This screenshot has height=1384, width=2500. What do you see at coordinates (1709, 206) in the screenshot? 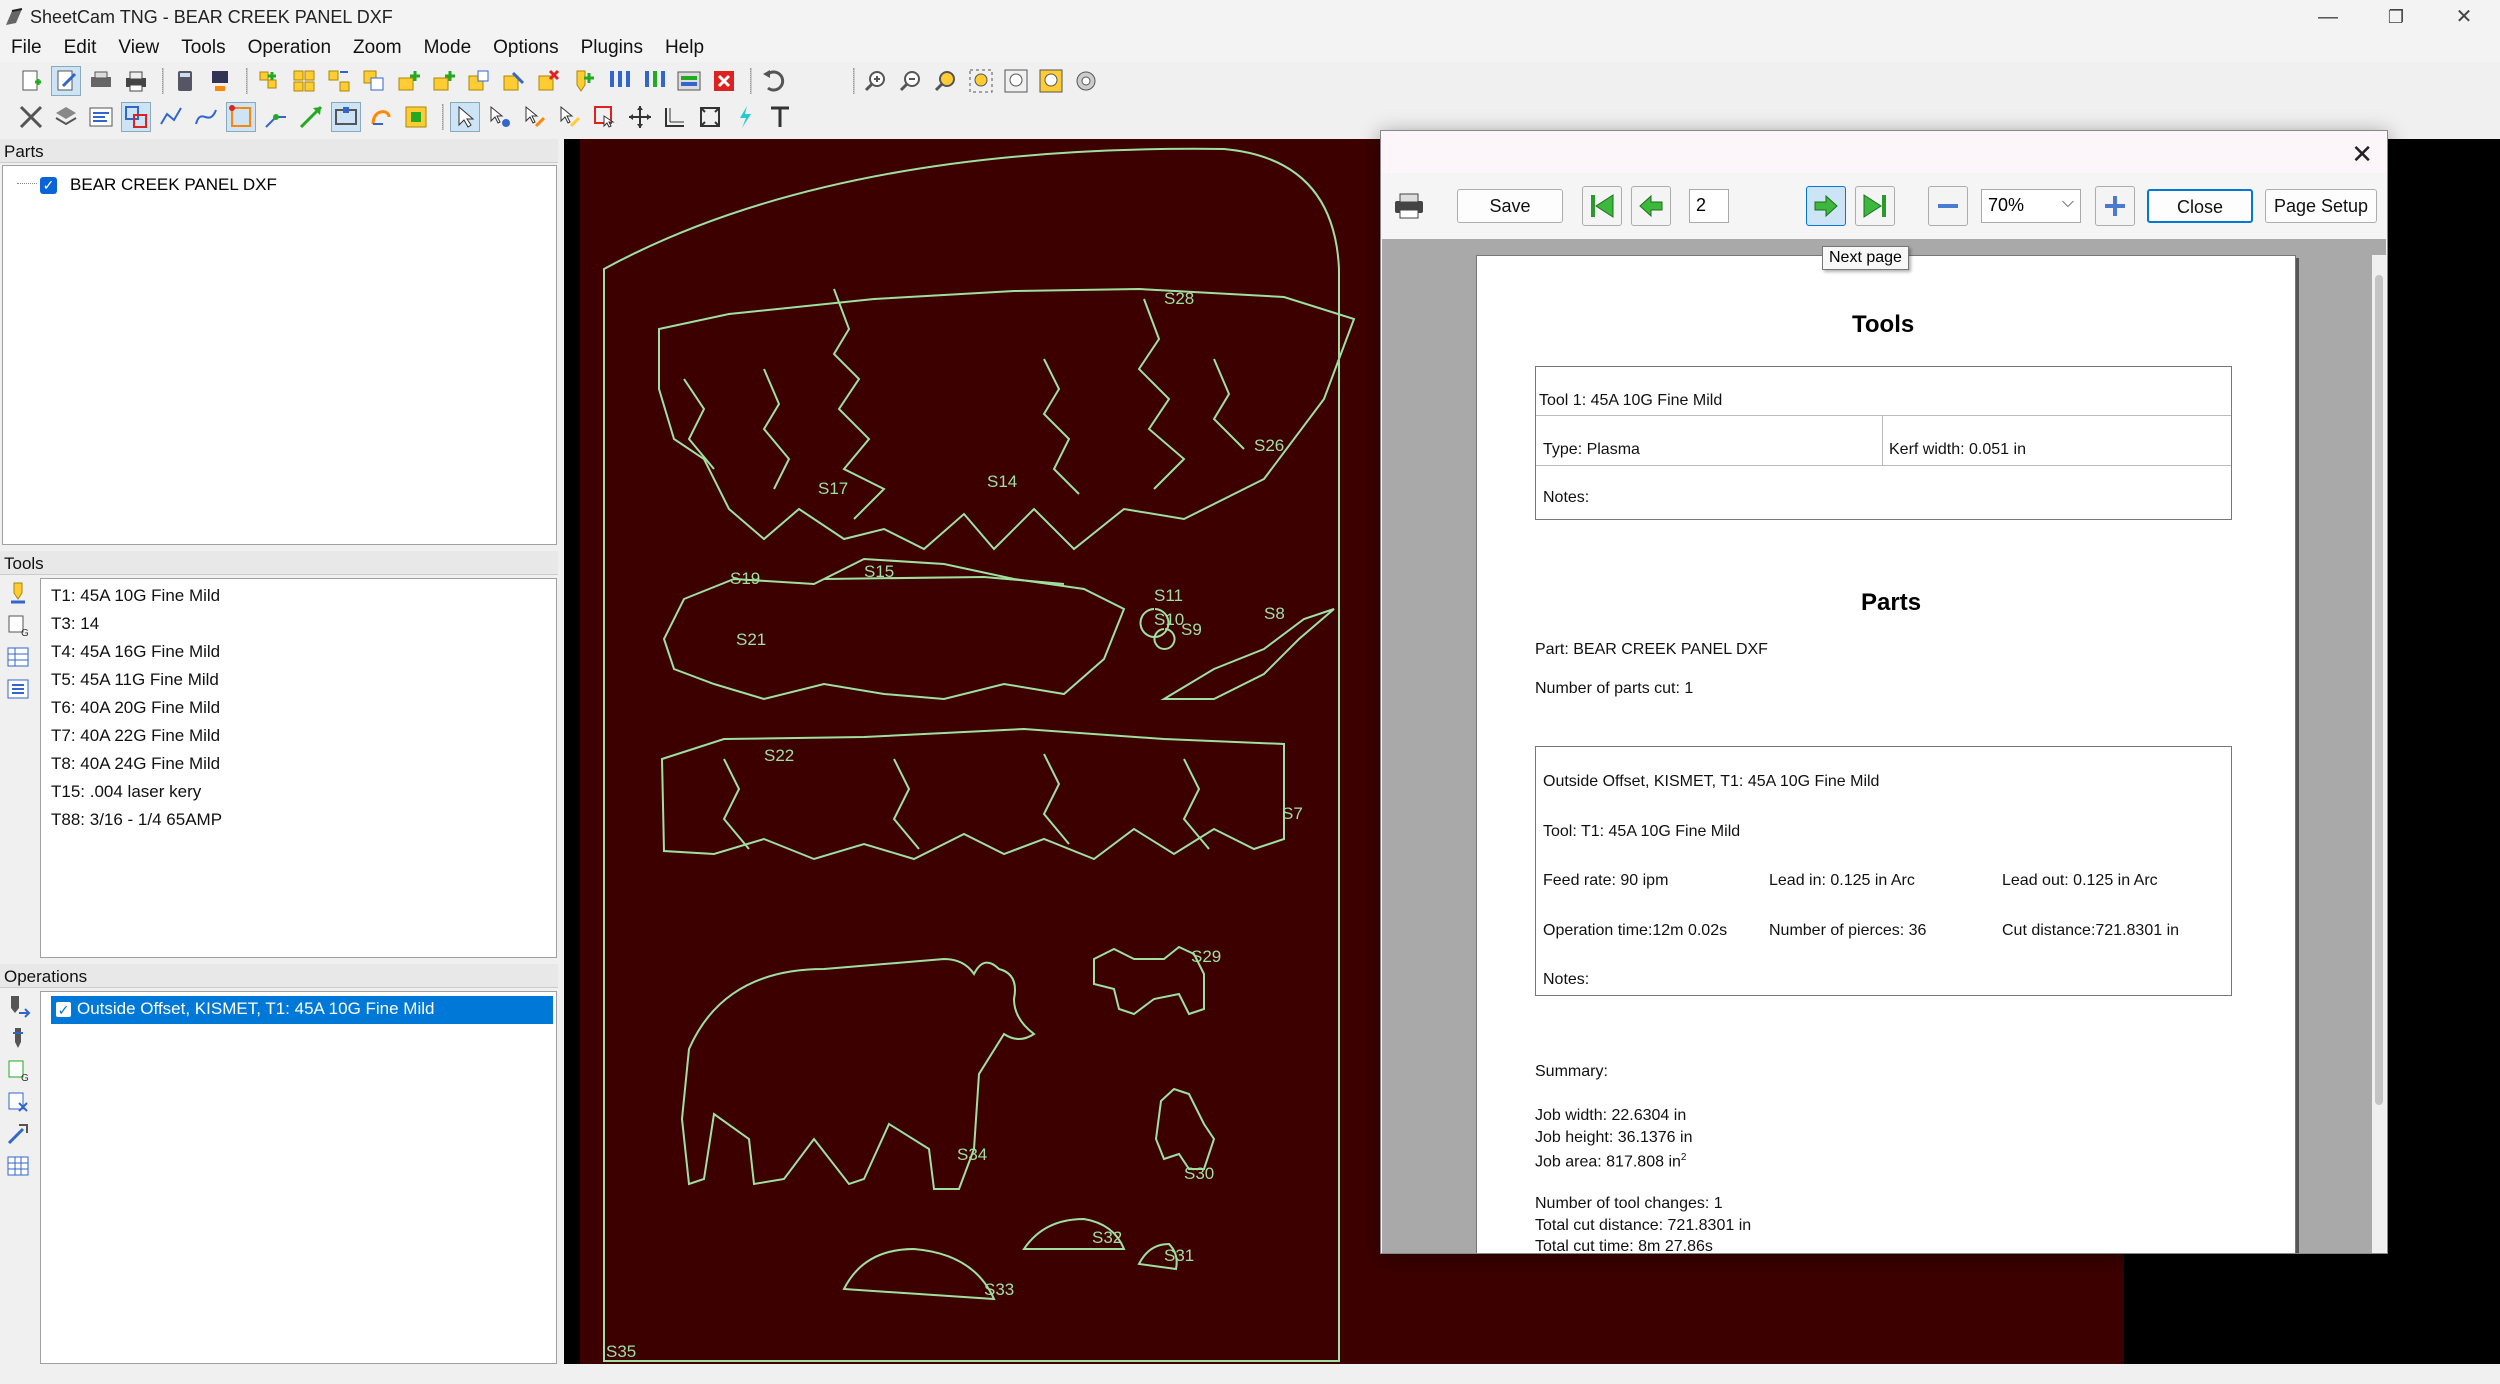
I see `page-number-input: 2` at bounding box center [1709, 206].